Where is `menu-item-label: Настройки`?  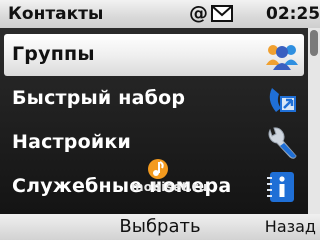 menu-item-label: Настройки is located at coordinates (71, 142).